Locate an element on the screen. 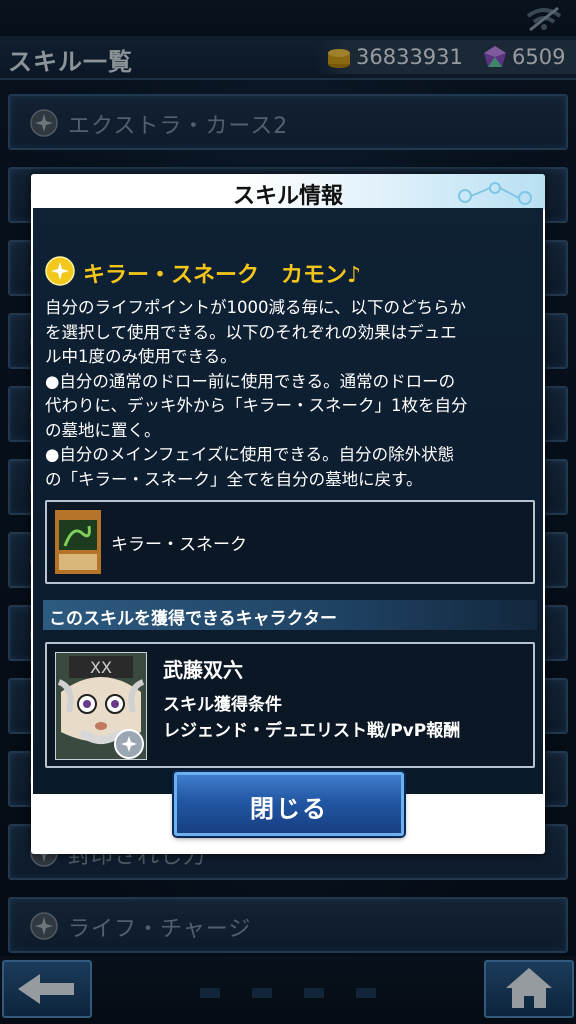  close-button: 閉じる is located at coordinates (289, 804).